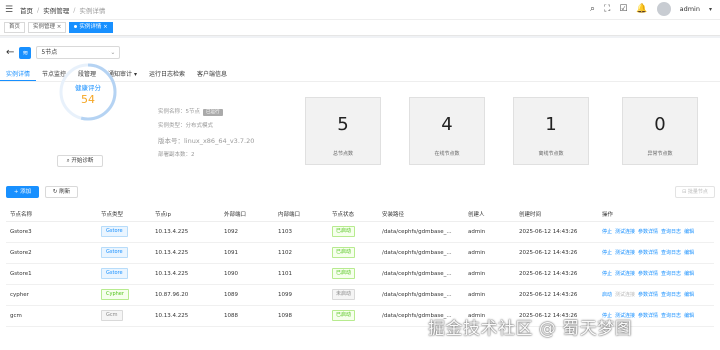  I want to click on tab-instance-detail: 实例详情, so click(18, 75).